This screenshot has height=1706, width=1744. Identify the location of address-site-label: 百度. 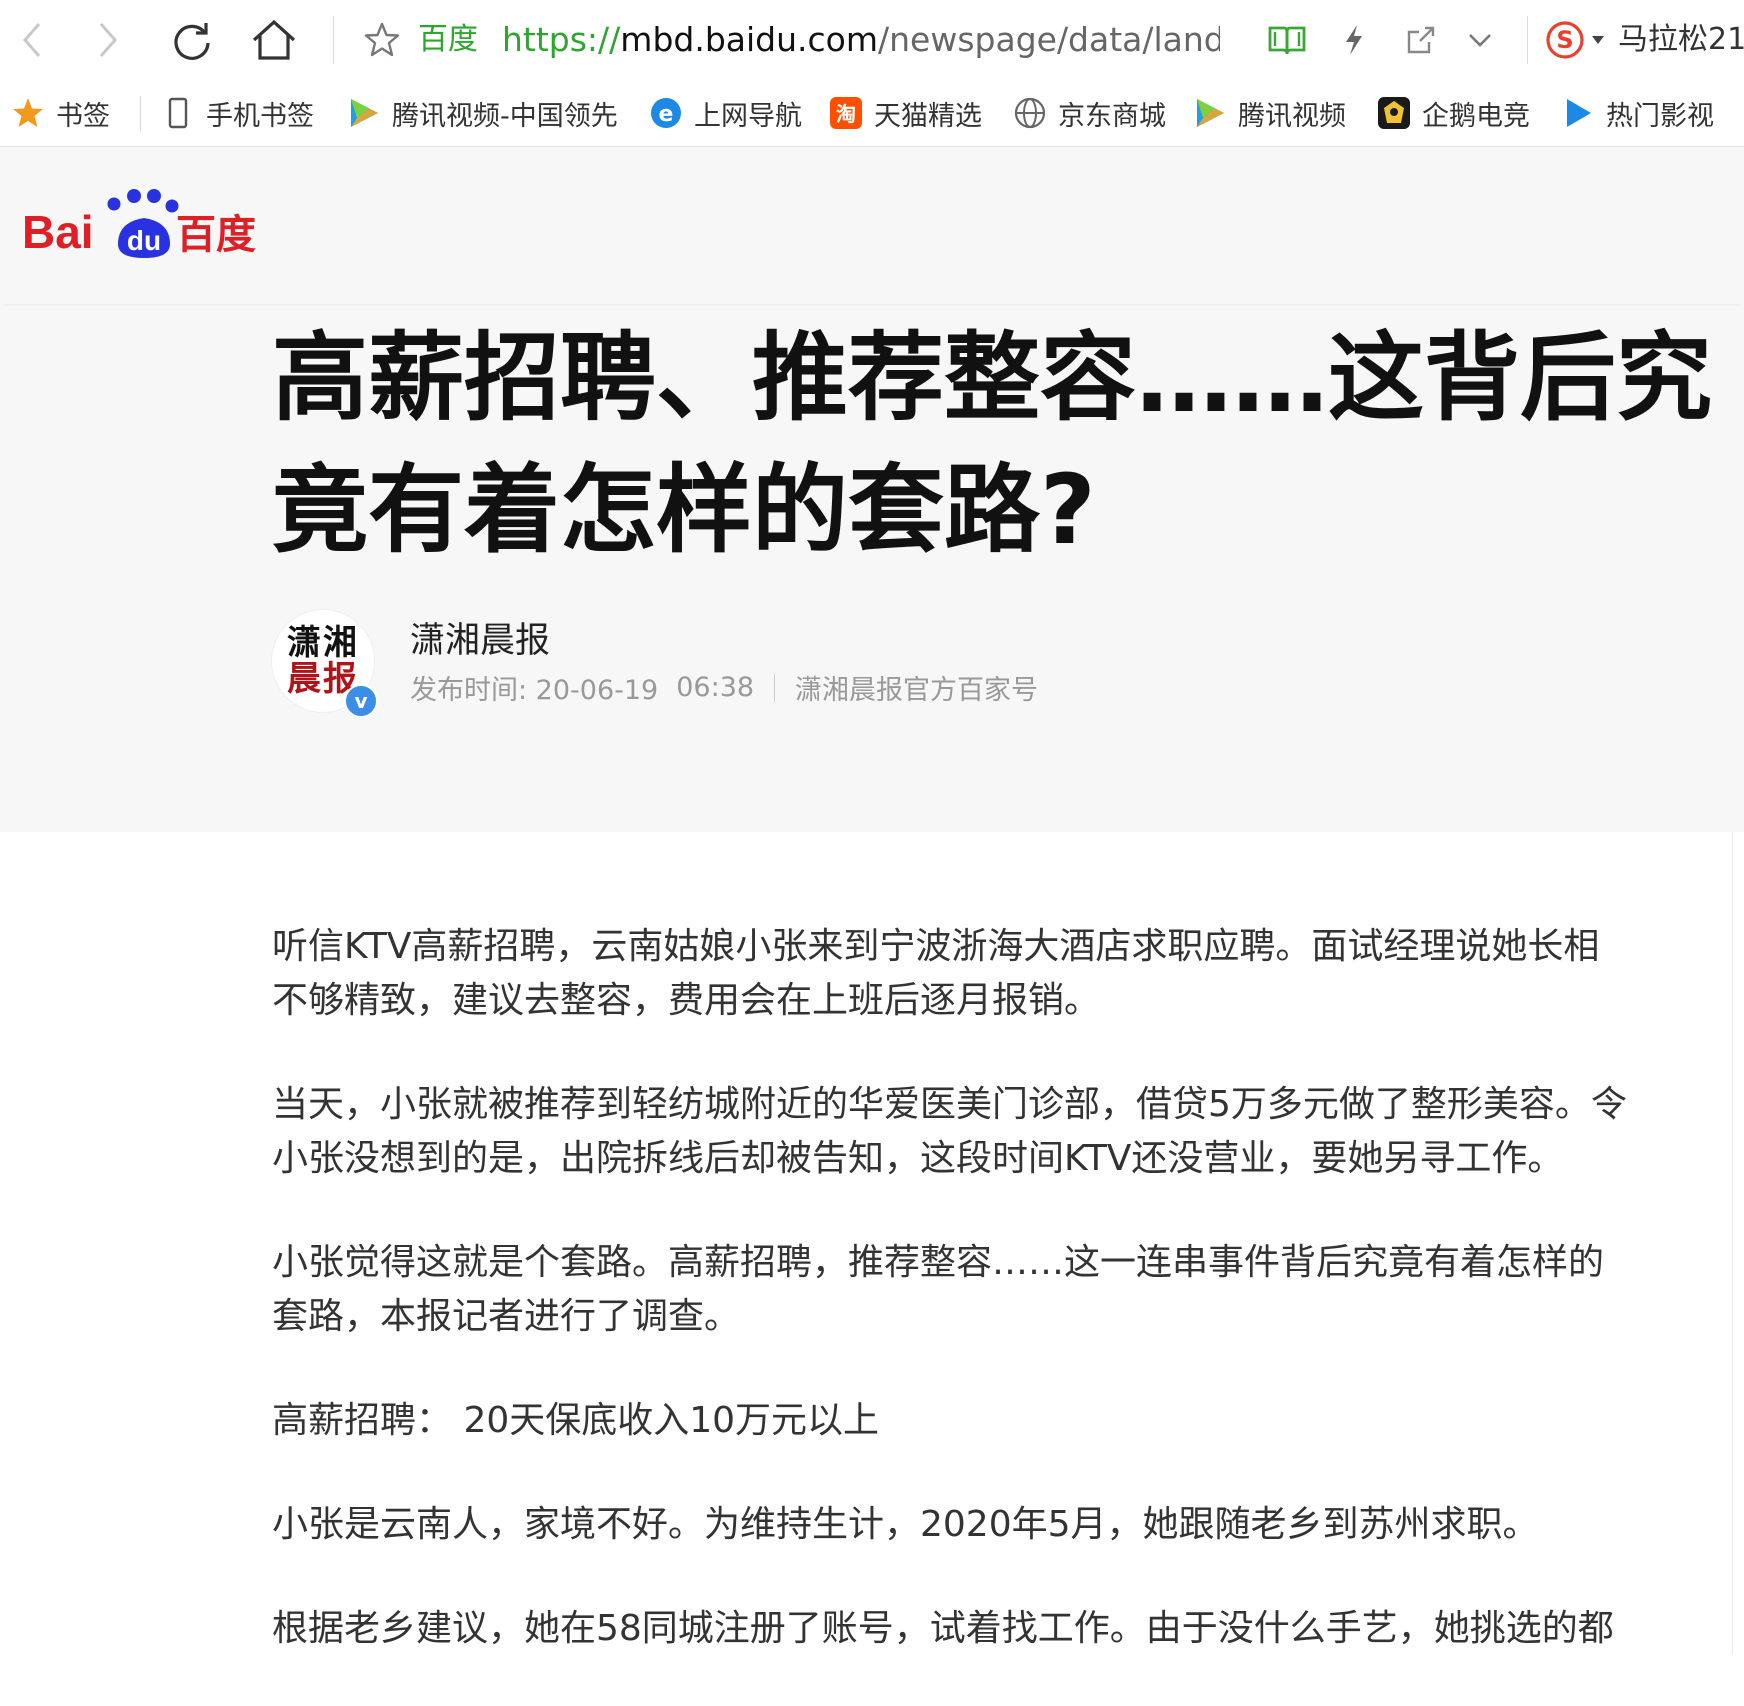
(448, 40).